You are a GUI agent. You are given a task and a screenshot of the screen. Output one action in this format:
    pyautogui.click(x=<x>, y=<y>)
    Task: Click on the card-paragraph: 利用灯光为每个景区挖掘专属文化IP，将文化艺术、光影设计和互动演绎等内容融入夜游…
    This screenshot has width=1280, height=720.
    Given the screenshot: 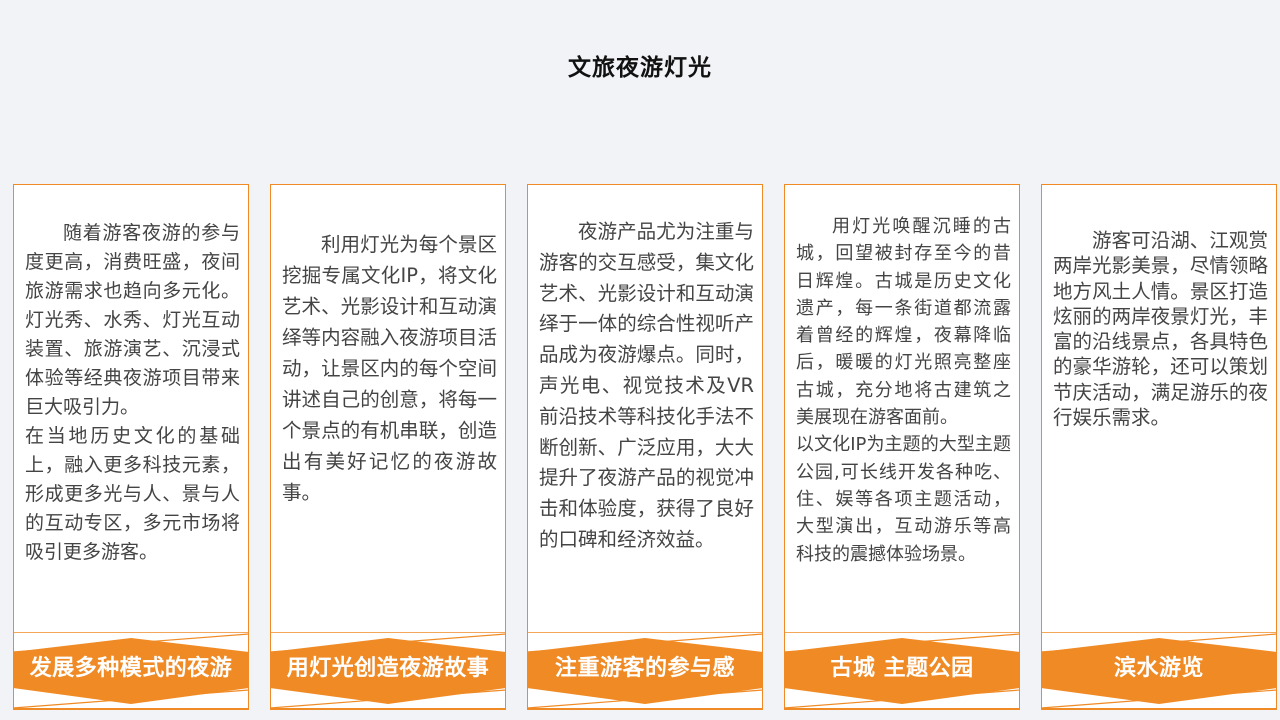 What is the action you would take?
    pyautogui.click(x=389, y=368)
    